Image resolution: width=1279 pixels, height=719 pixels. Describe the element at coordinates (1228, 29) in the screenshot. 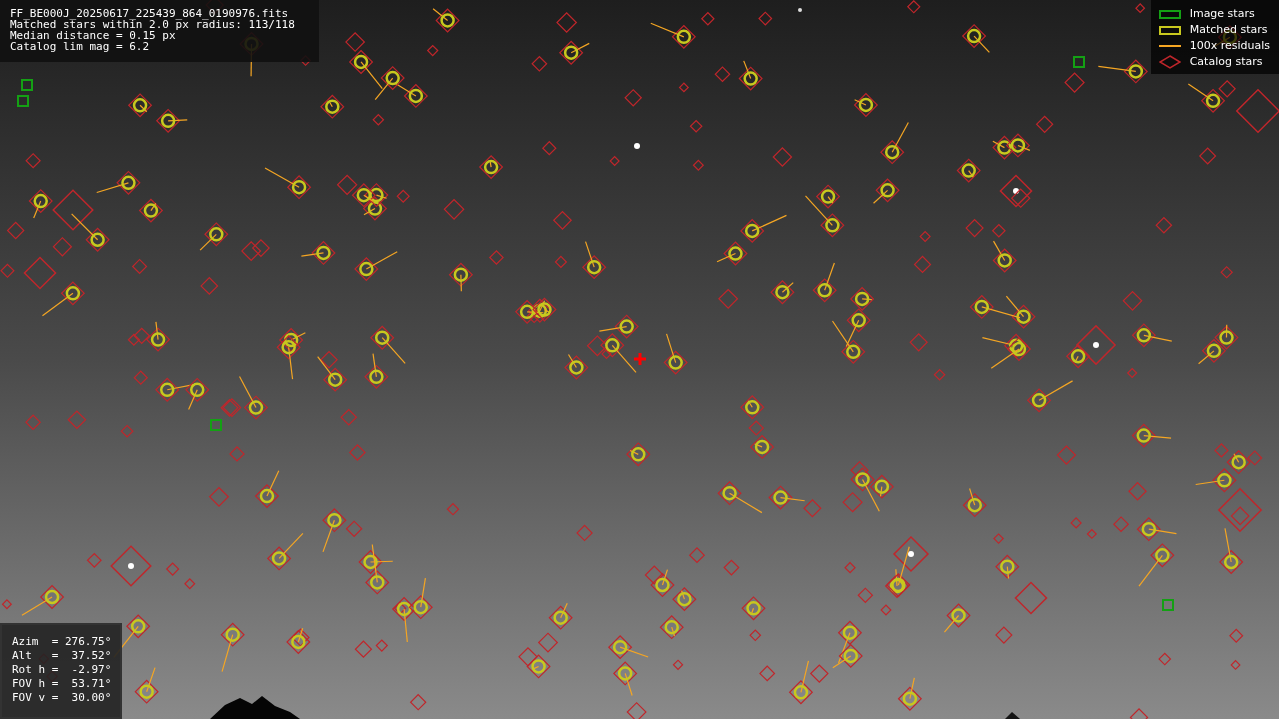

I see `legend-label: Matched stars` at that location.